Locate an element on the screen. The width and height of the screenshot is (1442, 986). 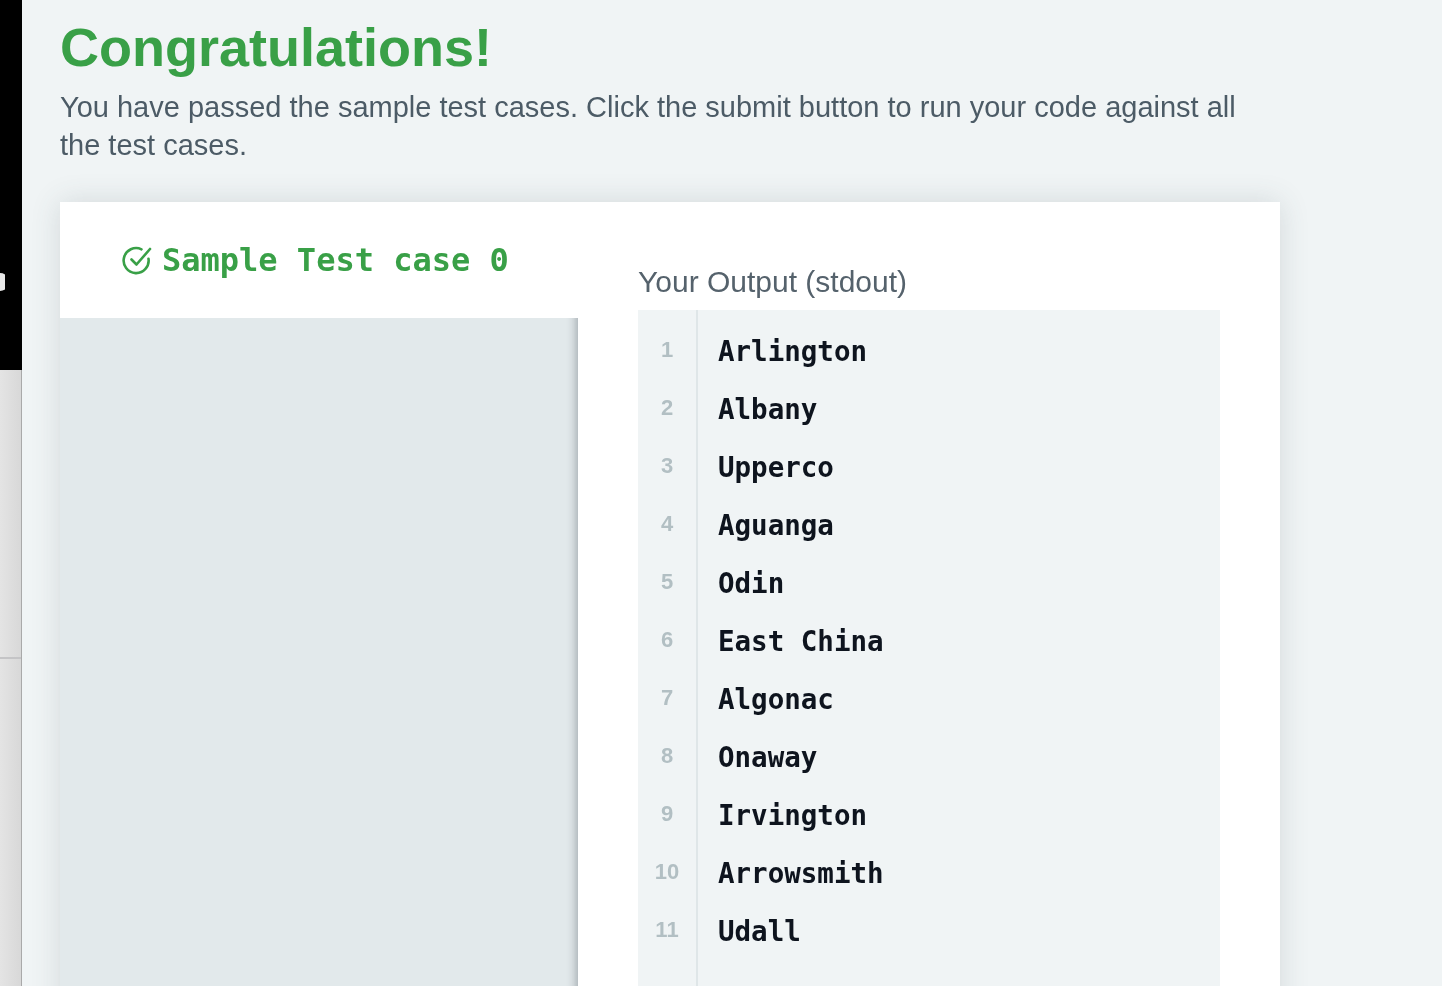
line-number: 3 is located at coordinates (667, 466).